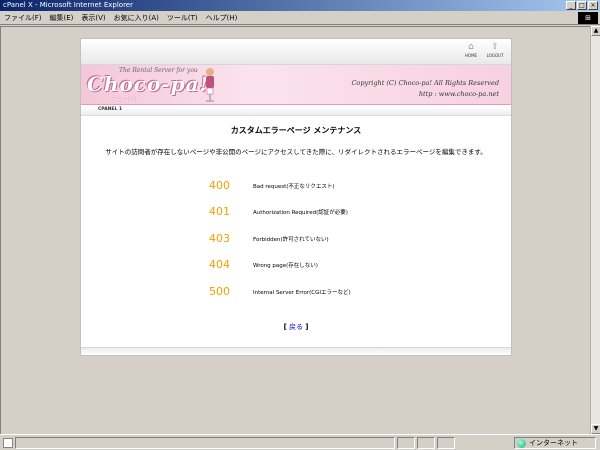 The height and width of the screenshot is (450, 600). What do you see at coordinates (495, 55) in the screenshot?
I see `logout-label: LOGOUT` at bounding box center [495, 55].